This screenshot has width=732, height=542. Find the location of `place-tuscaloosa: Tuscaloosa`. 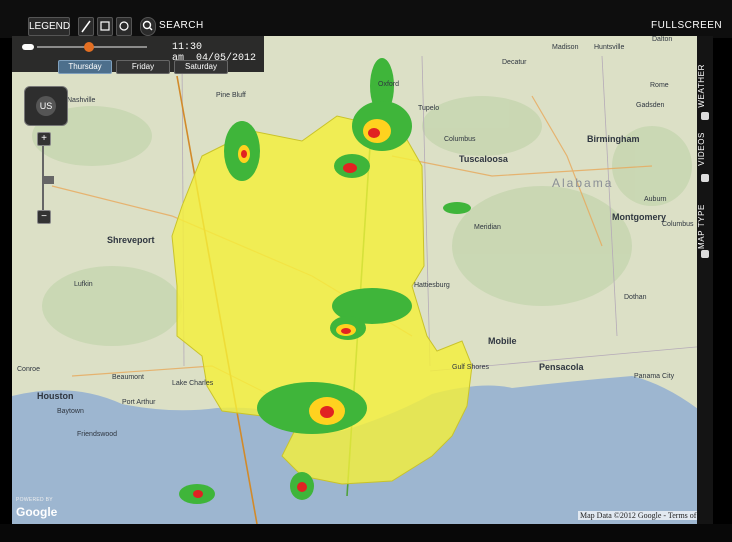

place-tuscaloosa: Tuscaloosa is located at coordinates (483, 159).